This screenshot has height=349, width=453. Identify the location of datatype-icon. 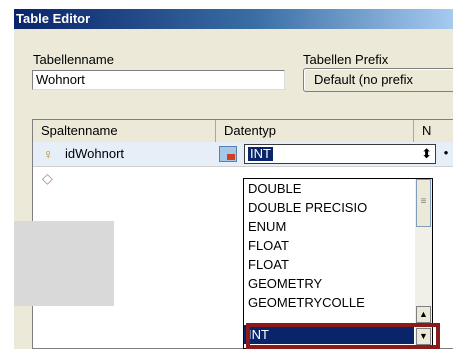
(228, 154).